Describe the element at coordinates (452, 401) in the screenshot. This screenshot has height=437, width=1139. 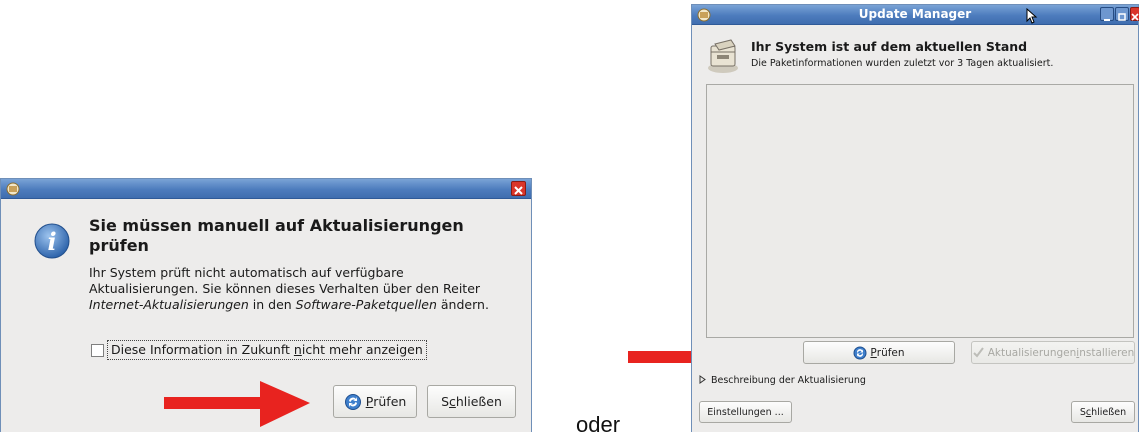
I see `mnemonic: c` at that location.